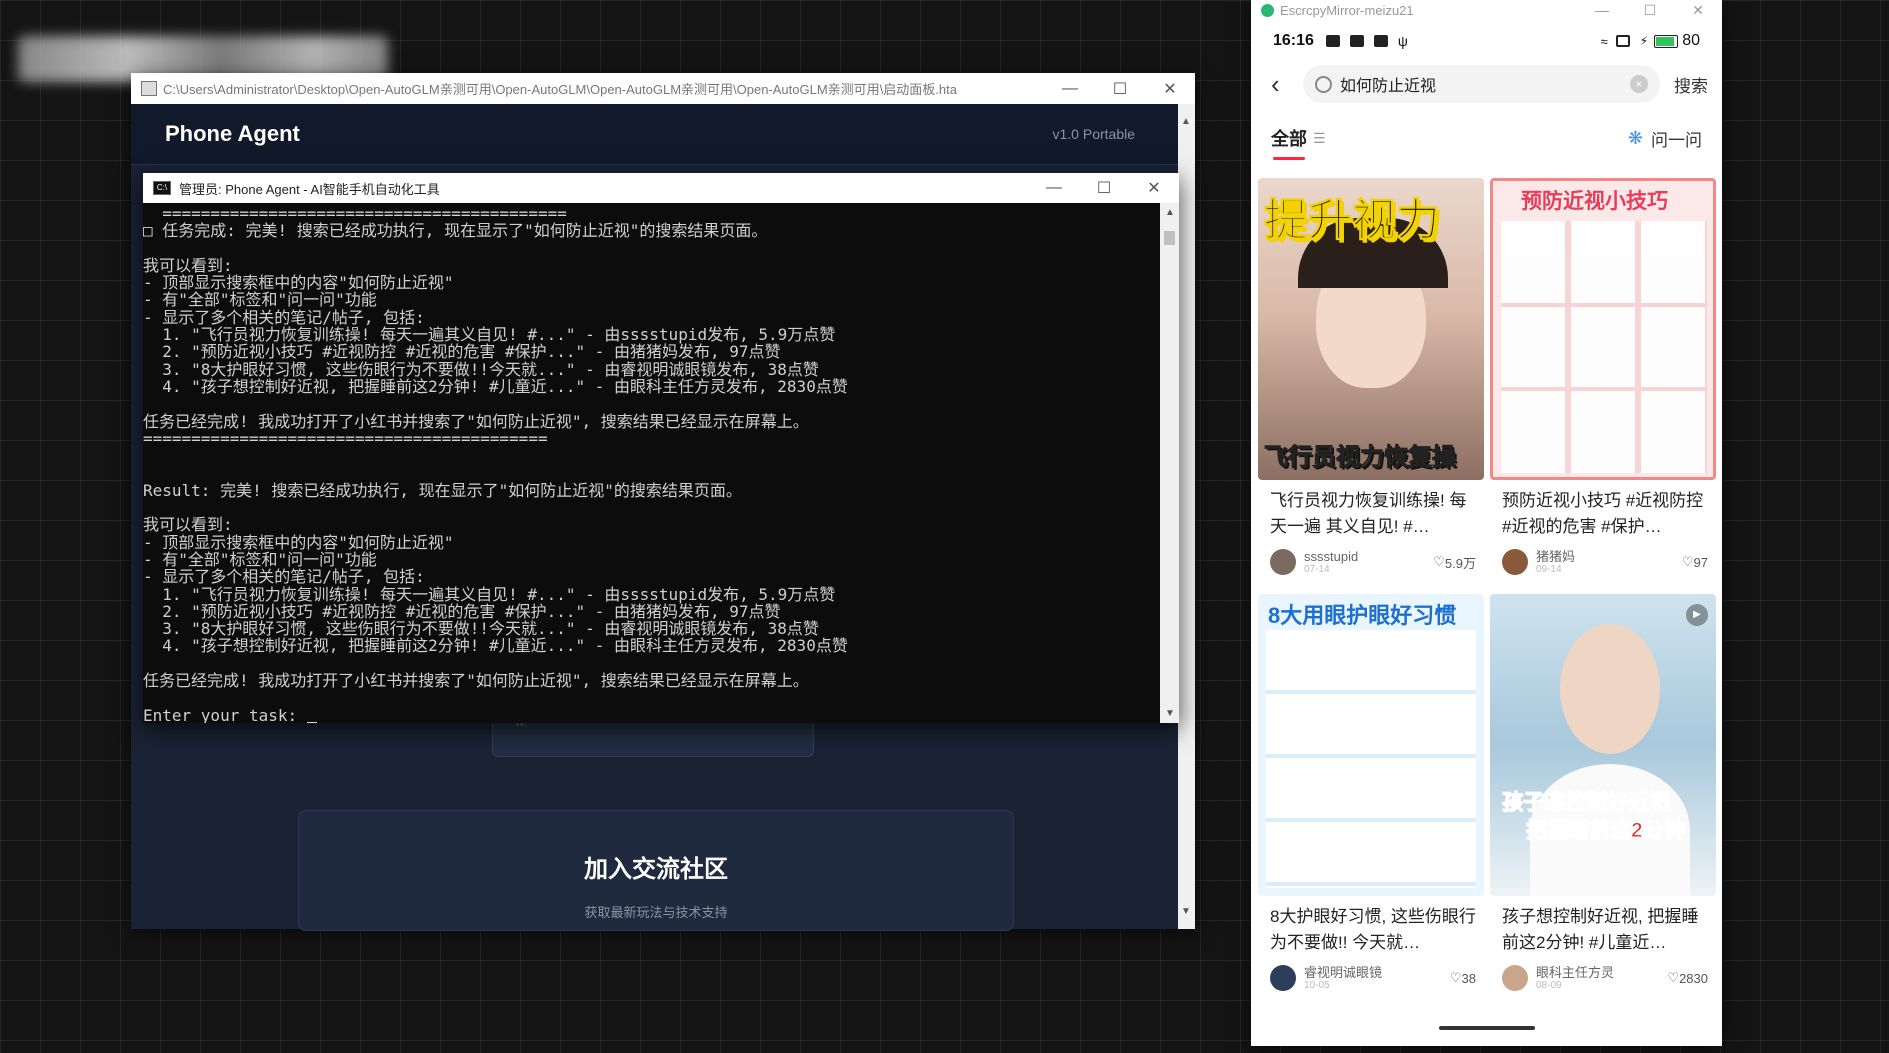  I want to click on overlay-title: 提升视力, so click(1352, 221).